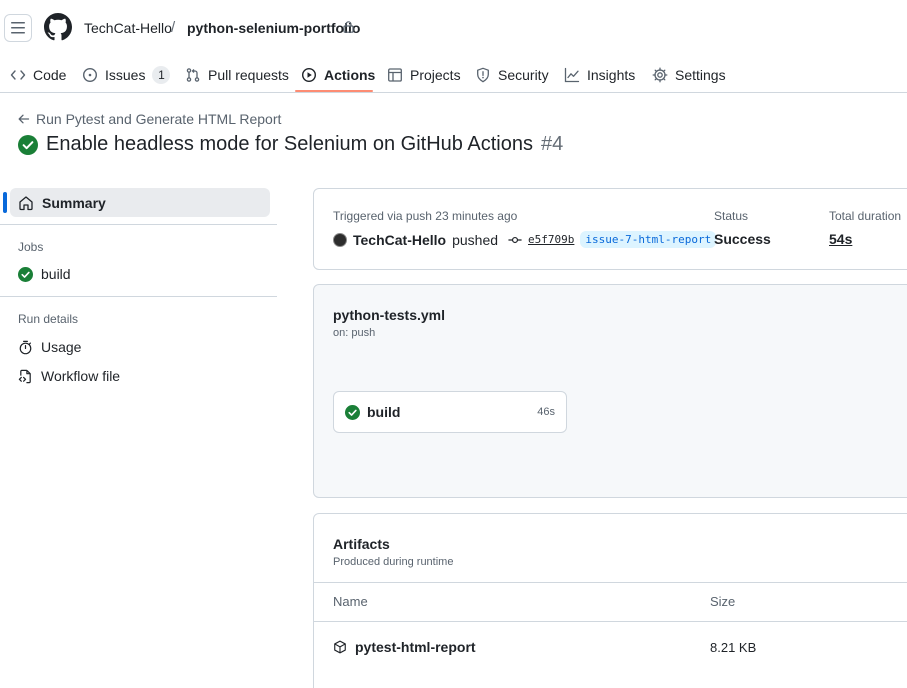 This screenshot has height=688, width=907. I want to click on artifacts-title: Artifacts, so click(361, 544).